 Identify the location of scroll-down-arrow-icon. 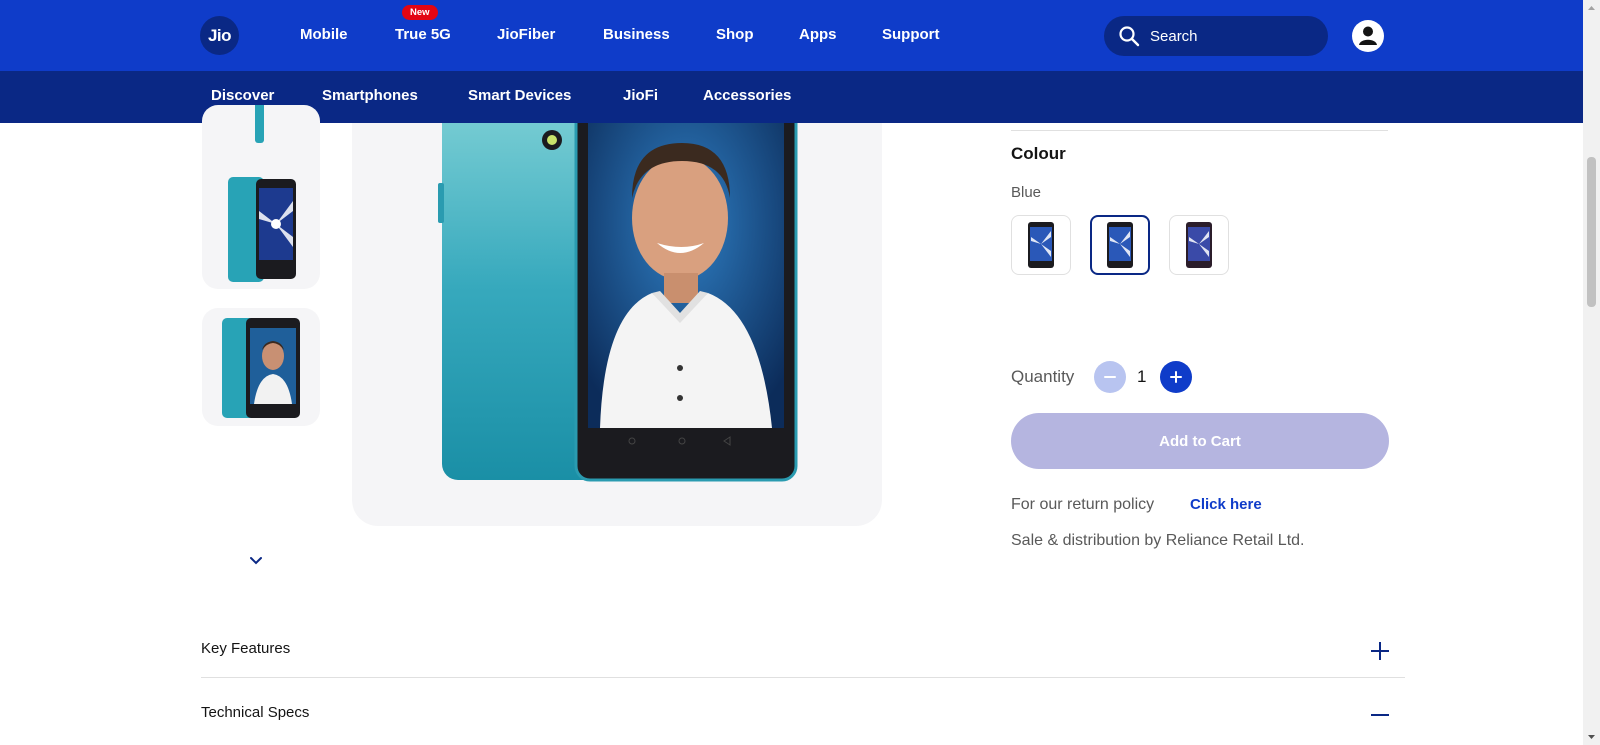
(1591, 736).